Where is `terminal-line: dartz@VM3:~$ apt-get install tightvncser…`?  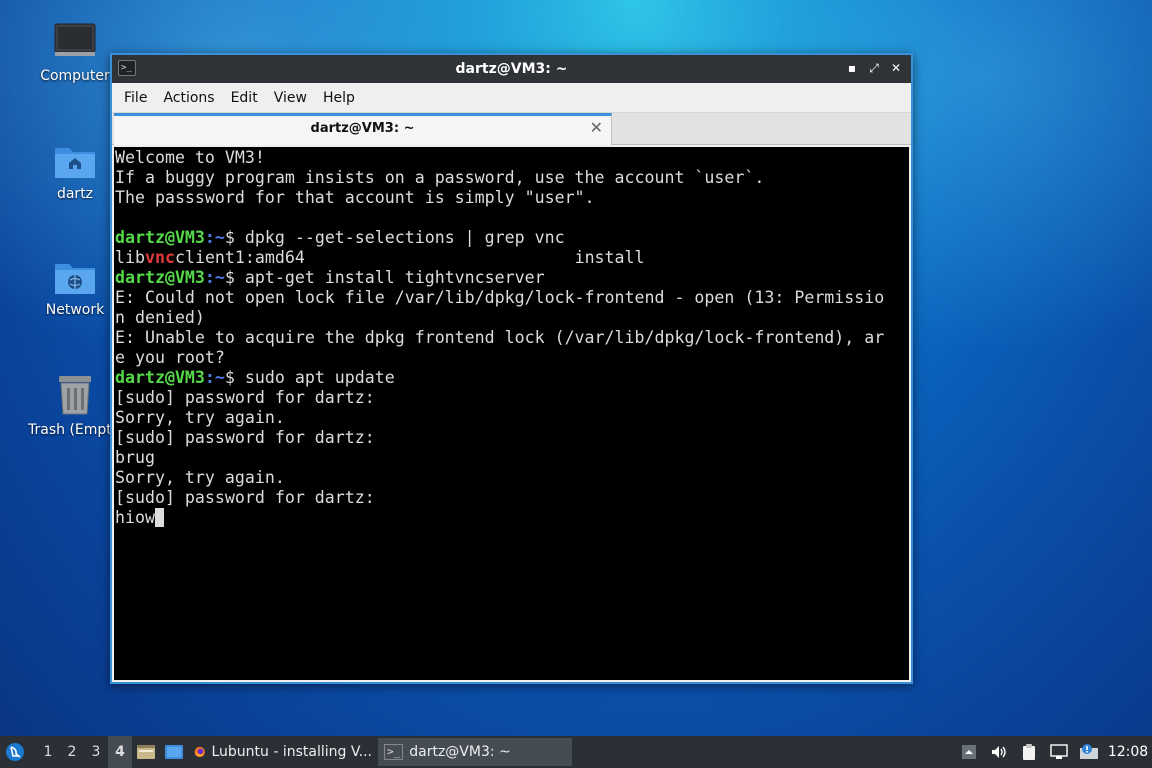
terminal-line: dartz@VM3:~$ apt-get install tightvncser… is located at coordinates (512, 278).